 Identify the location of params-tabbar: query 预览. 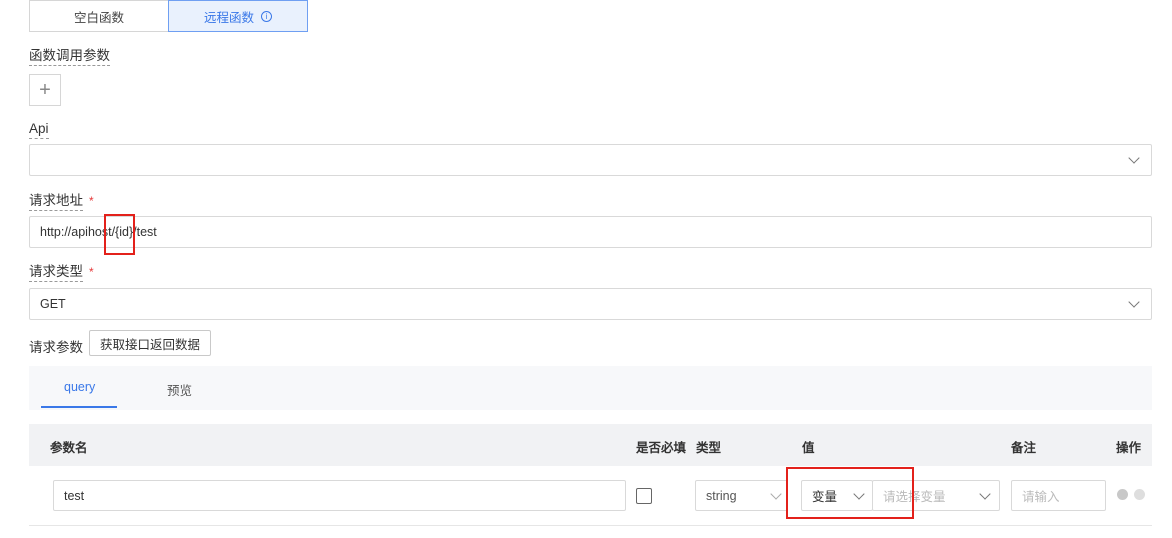
(590, 388).